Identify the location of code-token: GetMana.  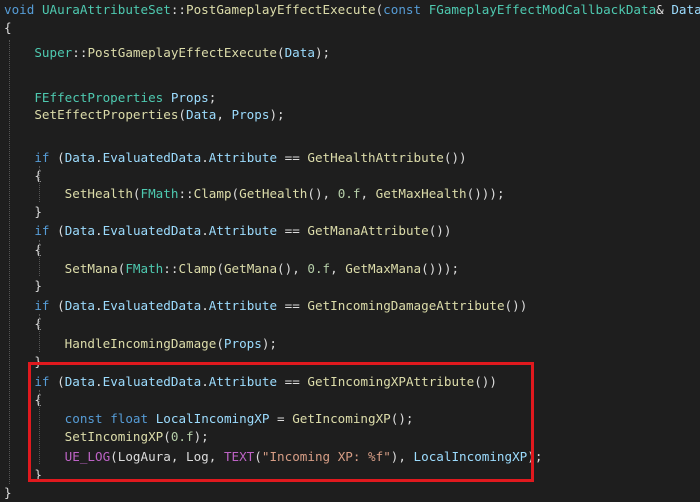
(250, 268).